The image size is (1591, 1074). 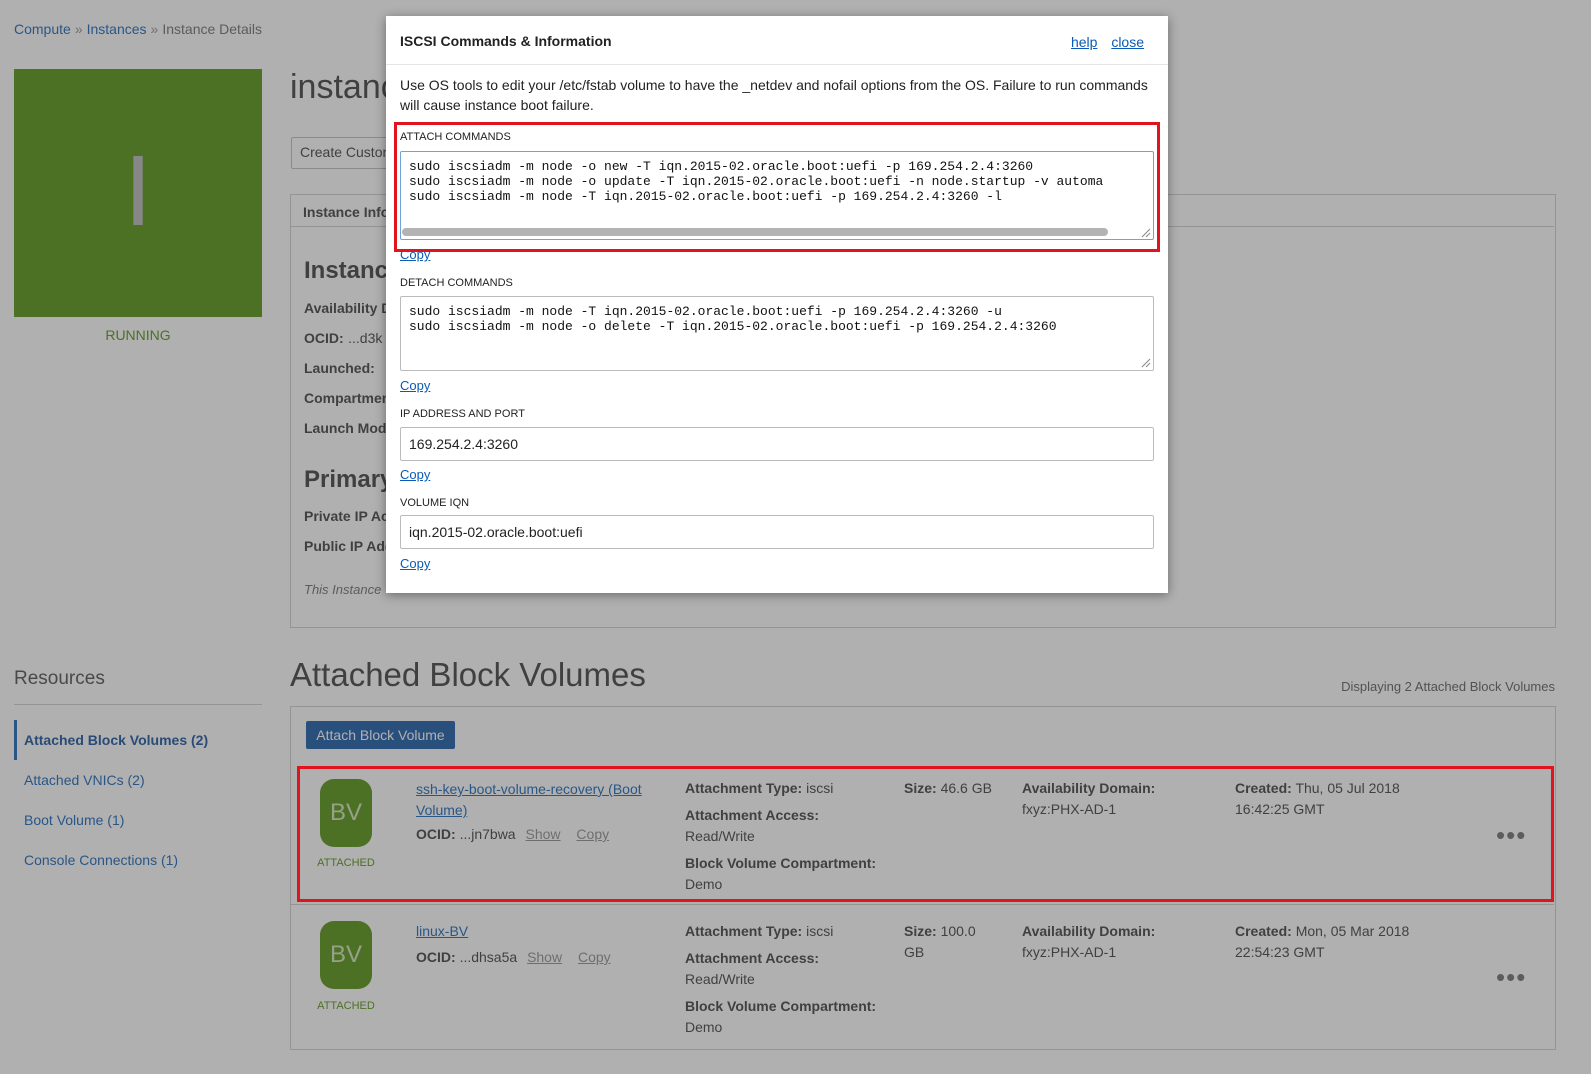 I want to click on copy-detach-commands-link: Copy, so click(x=415, y=385).